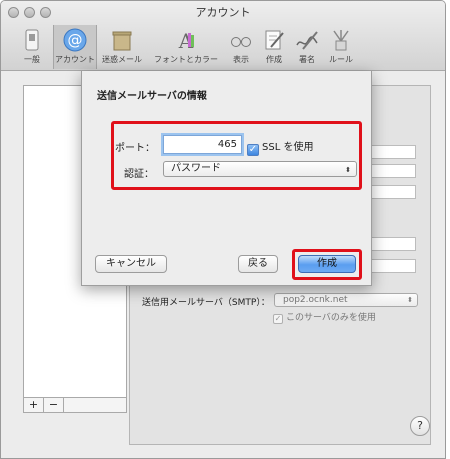 Image resolution: width=450 pixels, height=459 pixels. Describe the element at coordinates (152, 96) in the screenshot. I see `sheet-title: 送信メールサーバの情報` at that location.